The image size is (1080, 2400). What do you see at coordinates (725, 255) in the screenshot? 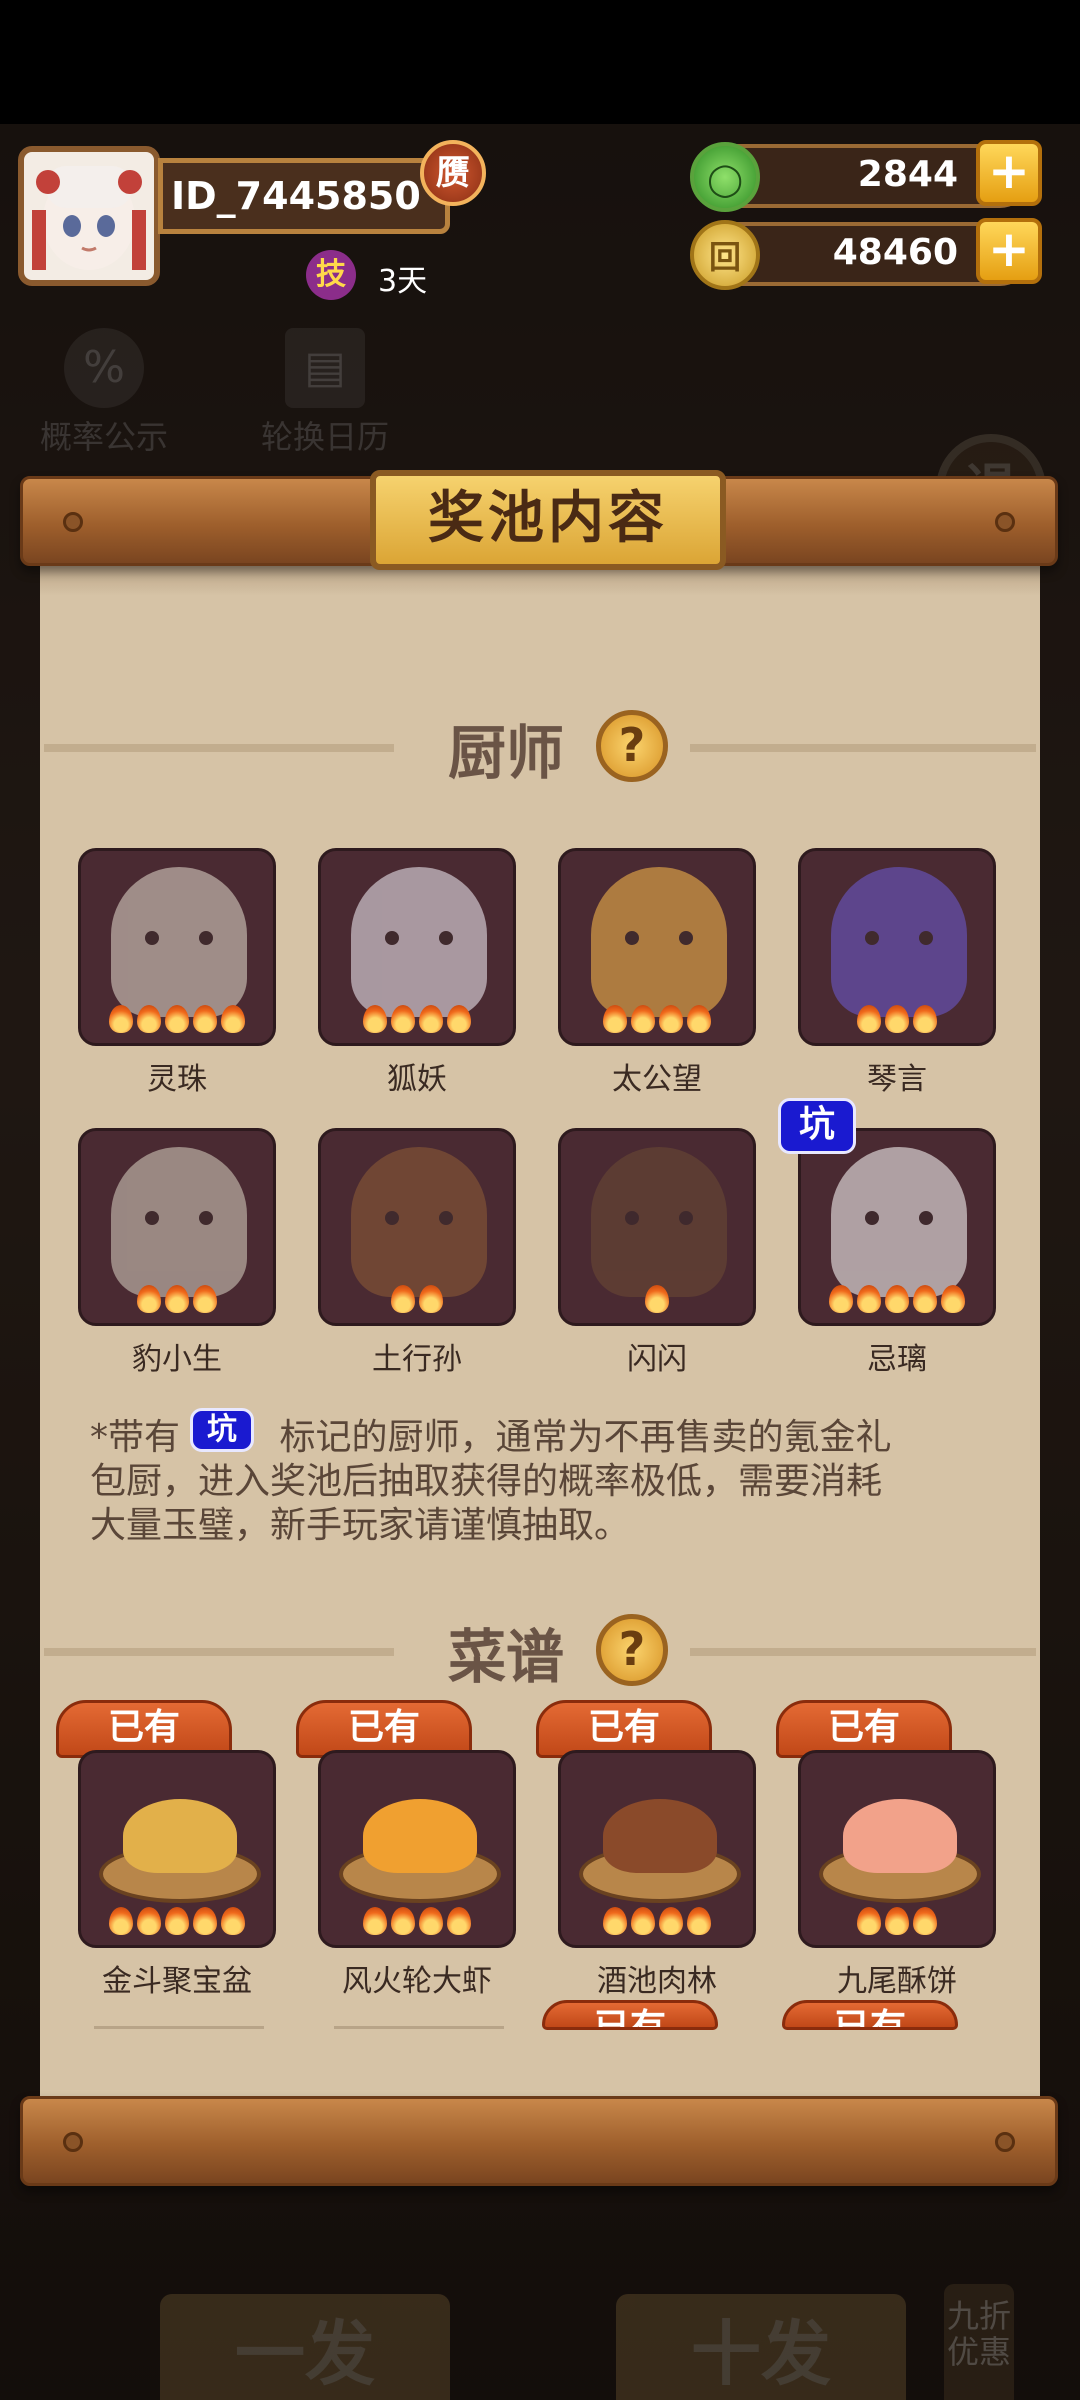
I see `gold-coin-icon: 回` at bounding box center [725, 255].